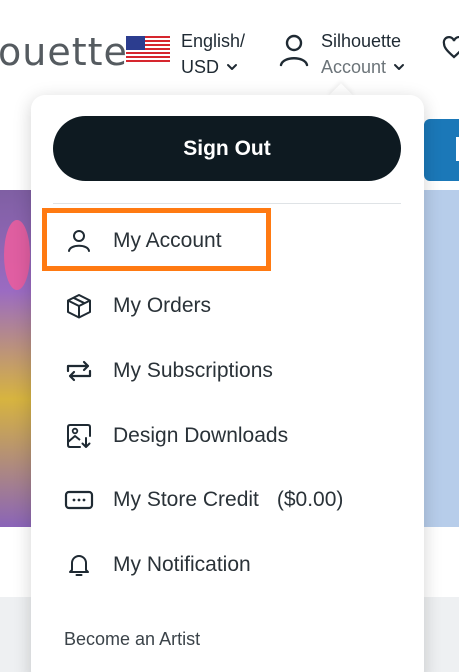 The width and height of the screenshot is (459, 672). I want to click on brand-logo: ouette, so click(64, 52).